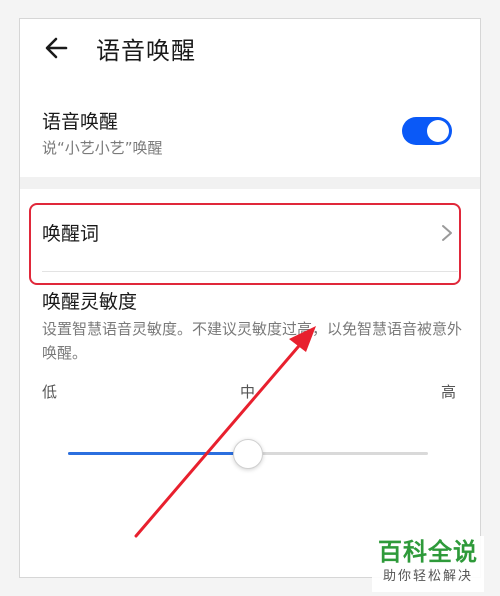 The height and width of the screenshot is (596, 500). What do you see at coordinates (80, 122) in the screenshot?
I see `voice-wakeup-title: 语音唤醒` at bounding box center [80, 122].